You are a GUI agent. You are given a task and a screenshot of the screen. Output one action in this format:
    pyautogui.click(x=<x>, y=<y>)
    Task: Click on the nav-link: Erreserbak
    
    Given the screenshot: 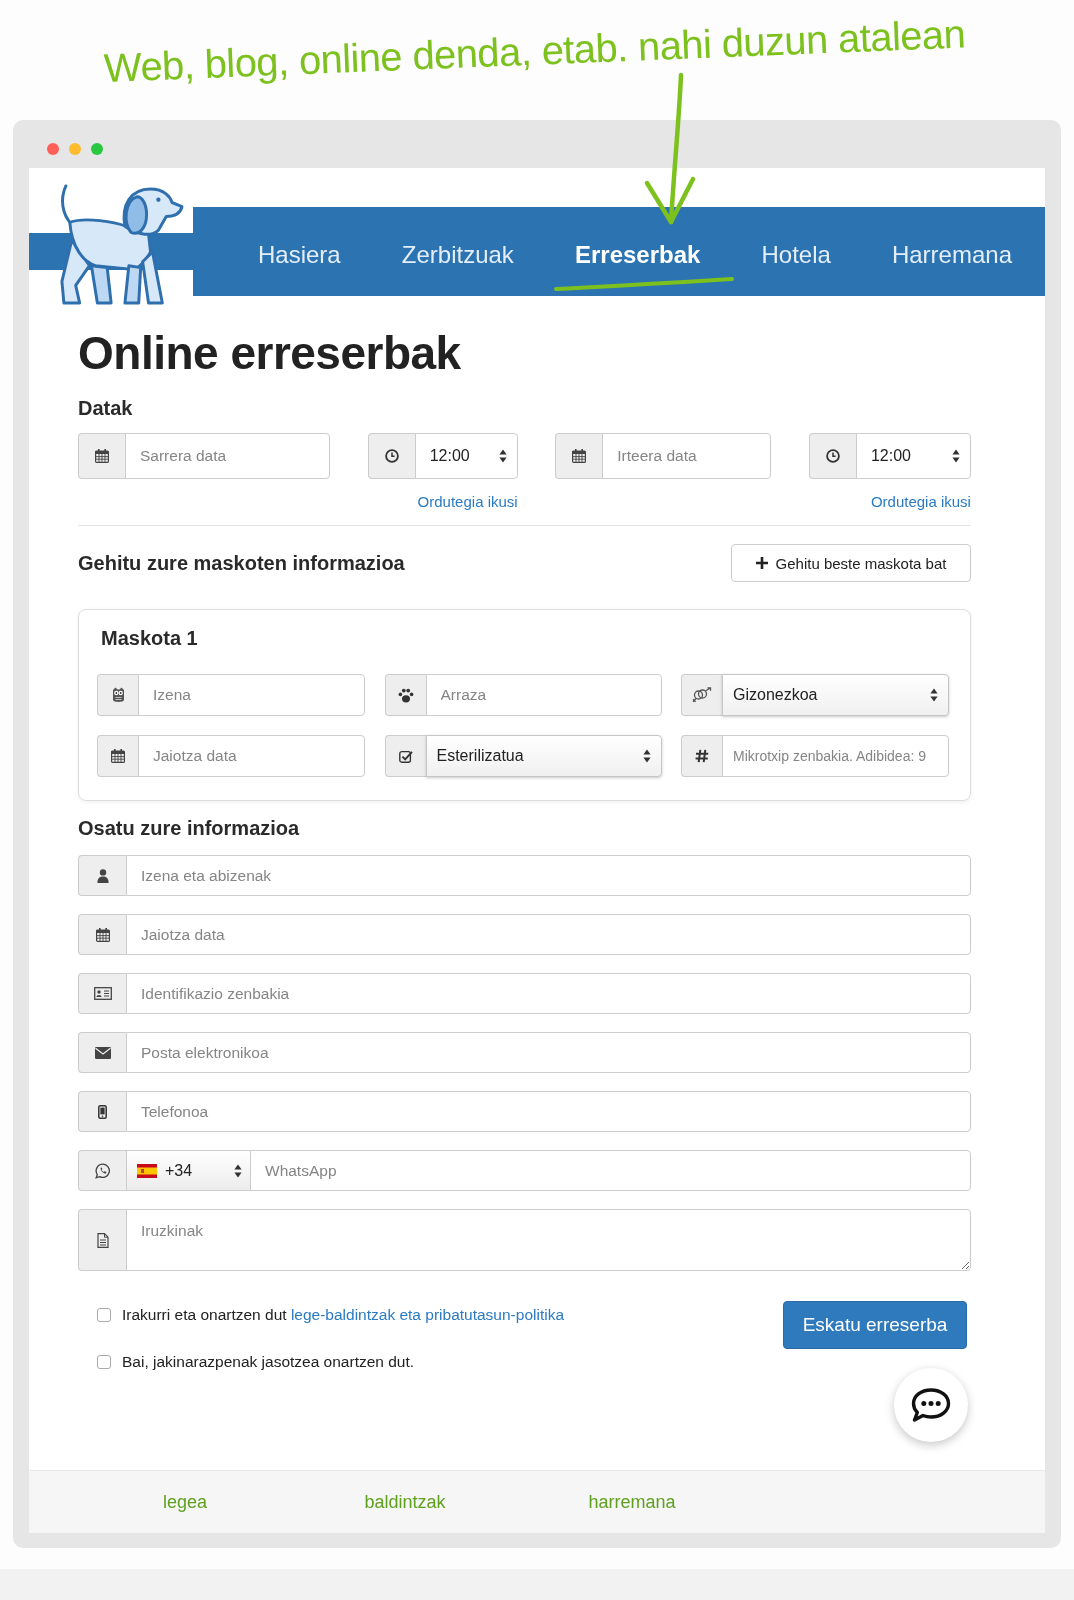 What is the action you would take?
    pyautogui.click(x=637, y=254)
    